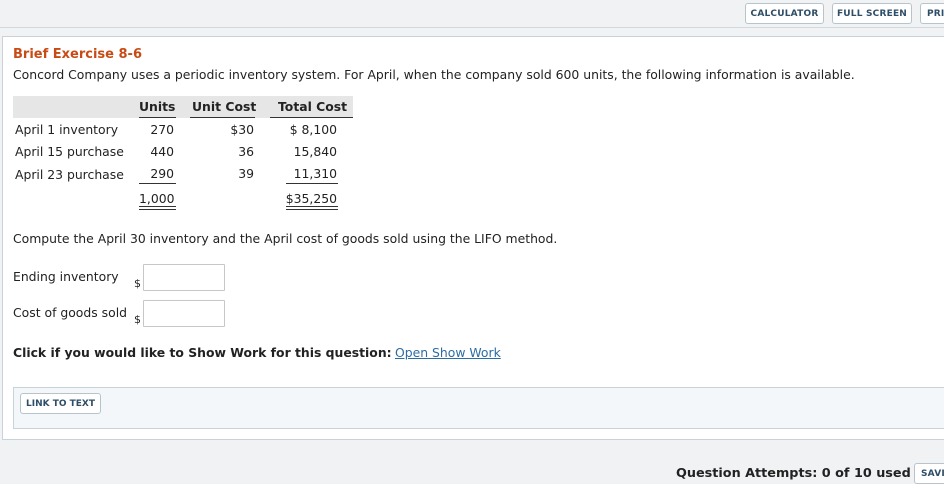 The height and width of the screenshot is (484, 944). Describe the element at coordinates (162, 151) in the screenshot. I see `row-units: 440` at that location.